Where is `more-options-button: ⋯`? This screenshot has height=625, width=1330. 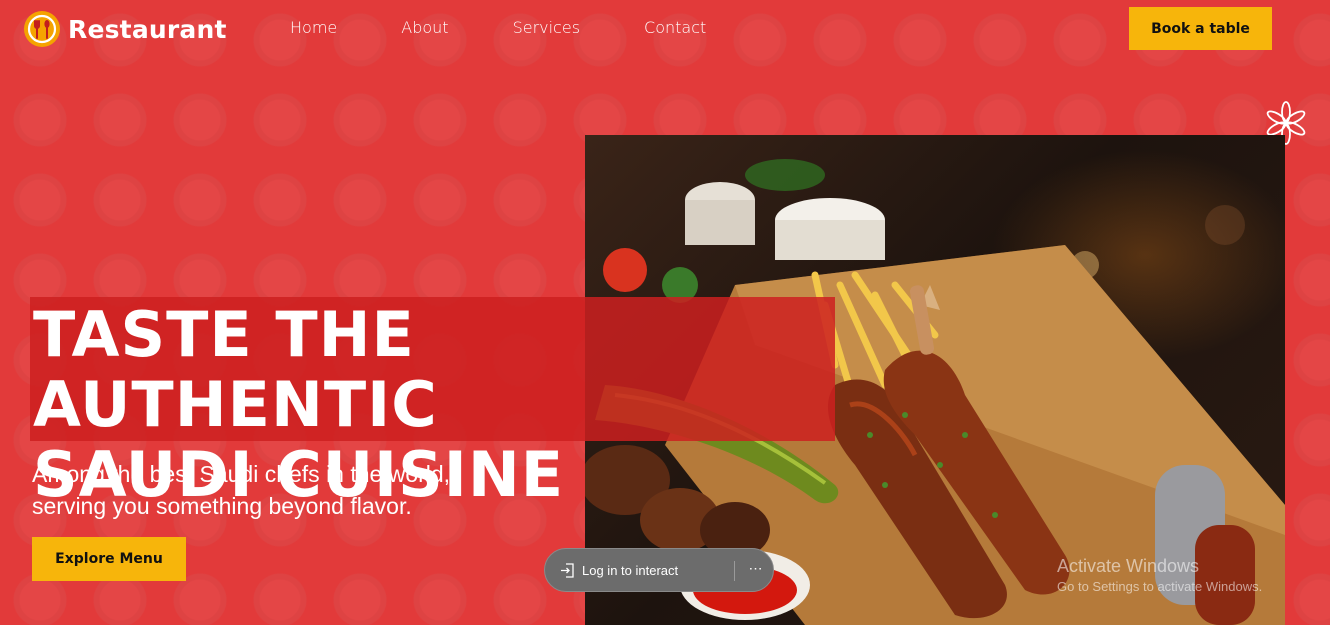 more-options-button: ⋯ is located at coordinates (756, 570).